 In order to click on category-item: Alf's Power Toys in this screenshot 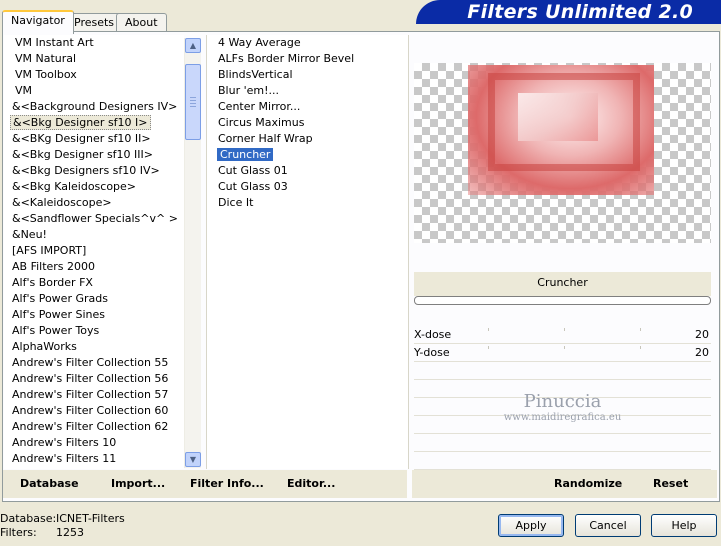, I will do `click(94, 331)`.